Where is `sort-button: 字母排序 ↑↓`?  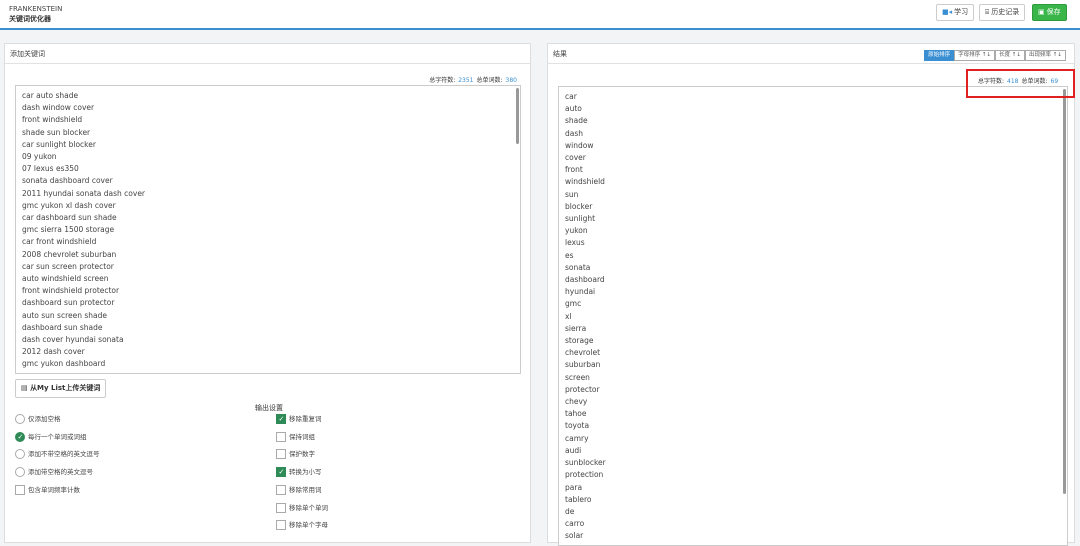
sort-button: 字母排序 ↑↓ is located at coordinates (975, 55).